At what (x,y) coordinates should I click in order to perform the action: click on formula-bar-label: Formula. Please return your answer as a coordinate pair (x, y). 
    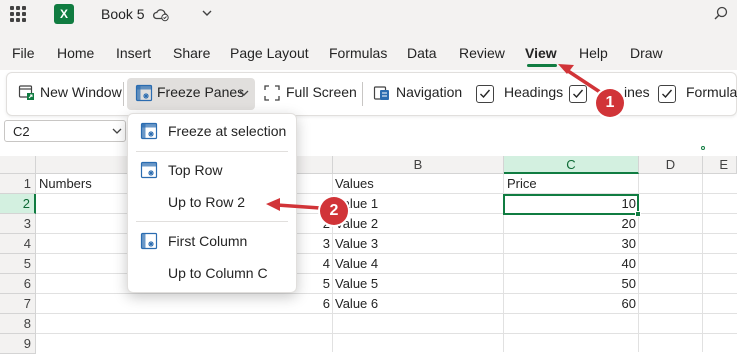
    Looking at the image, I should click on (711, 92).